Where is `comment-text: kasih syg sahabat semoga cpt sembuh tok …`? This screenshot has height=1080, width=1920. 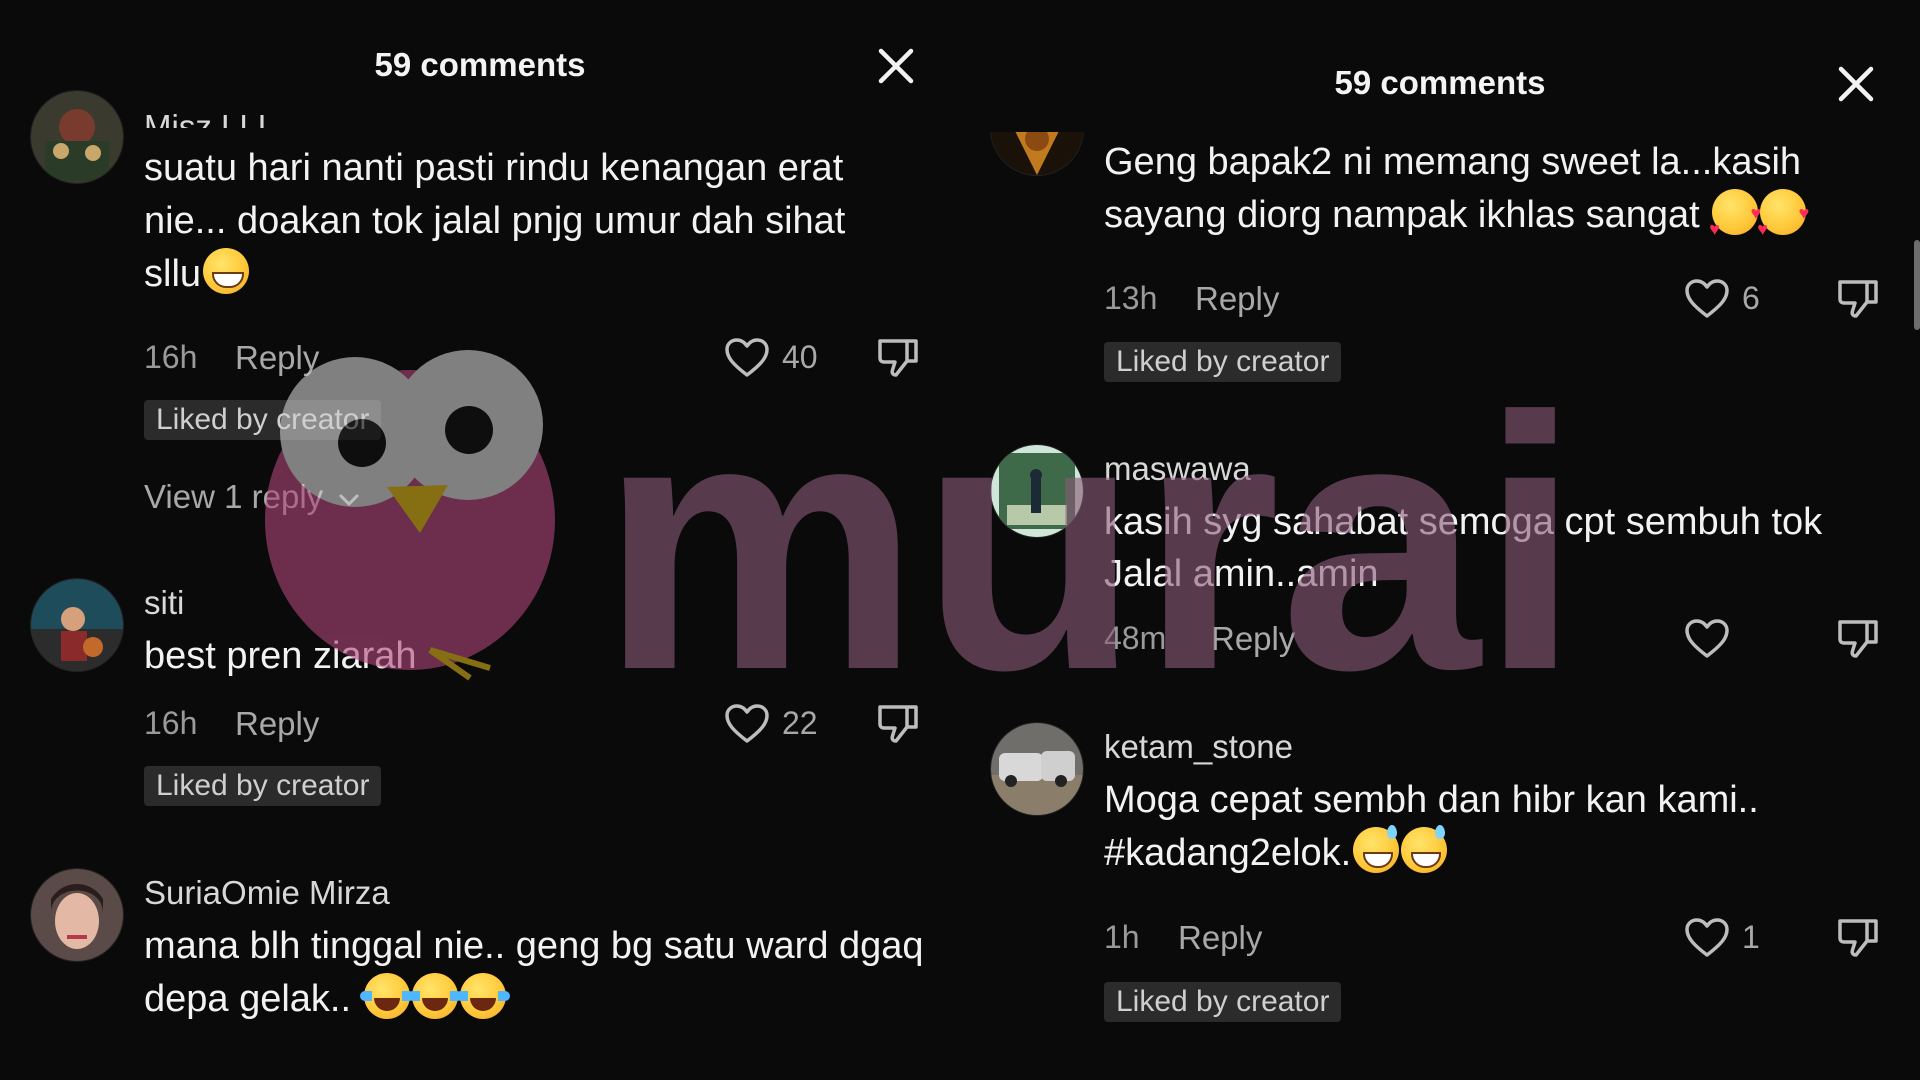 comment-text: kasih syg sahabat semoga cpt sembuh tok … is located at coordinates (1463, 548).